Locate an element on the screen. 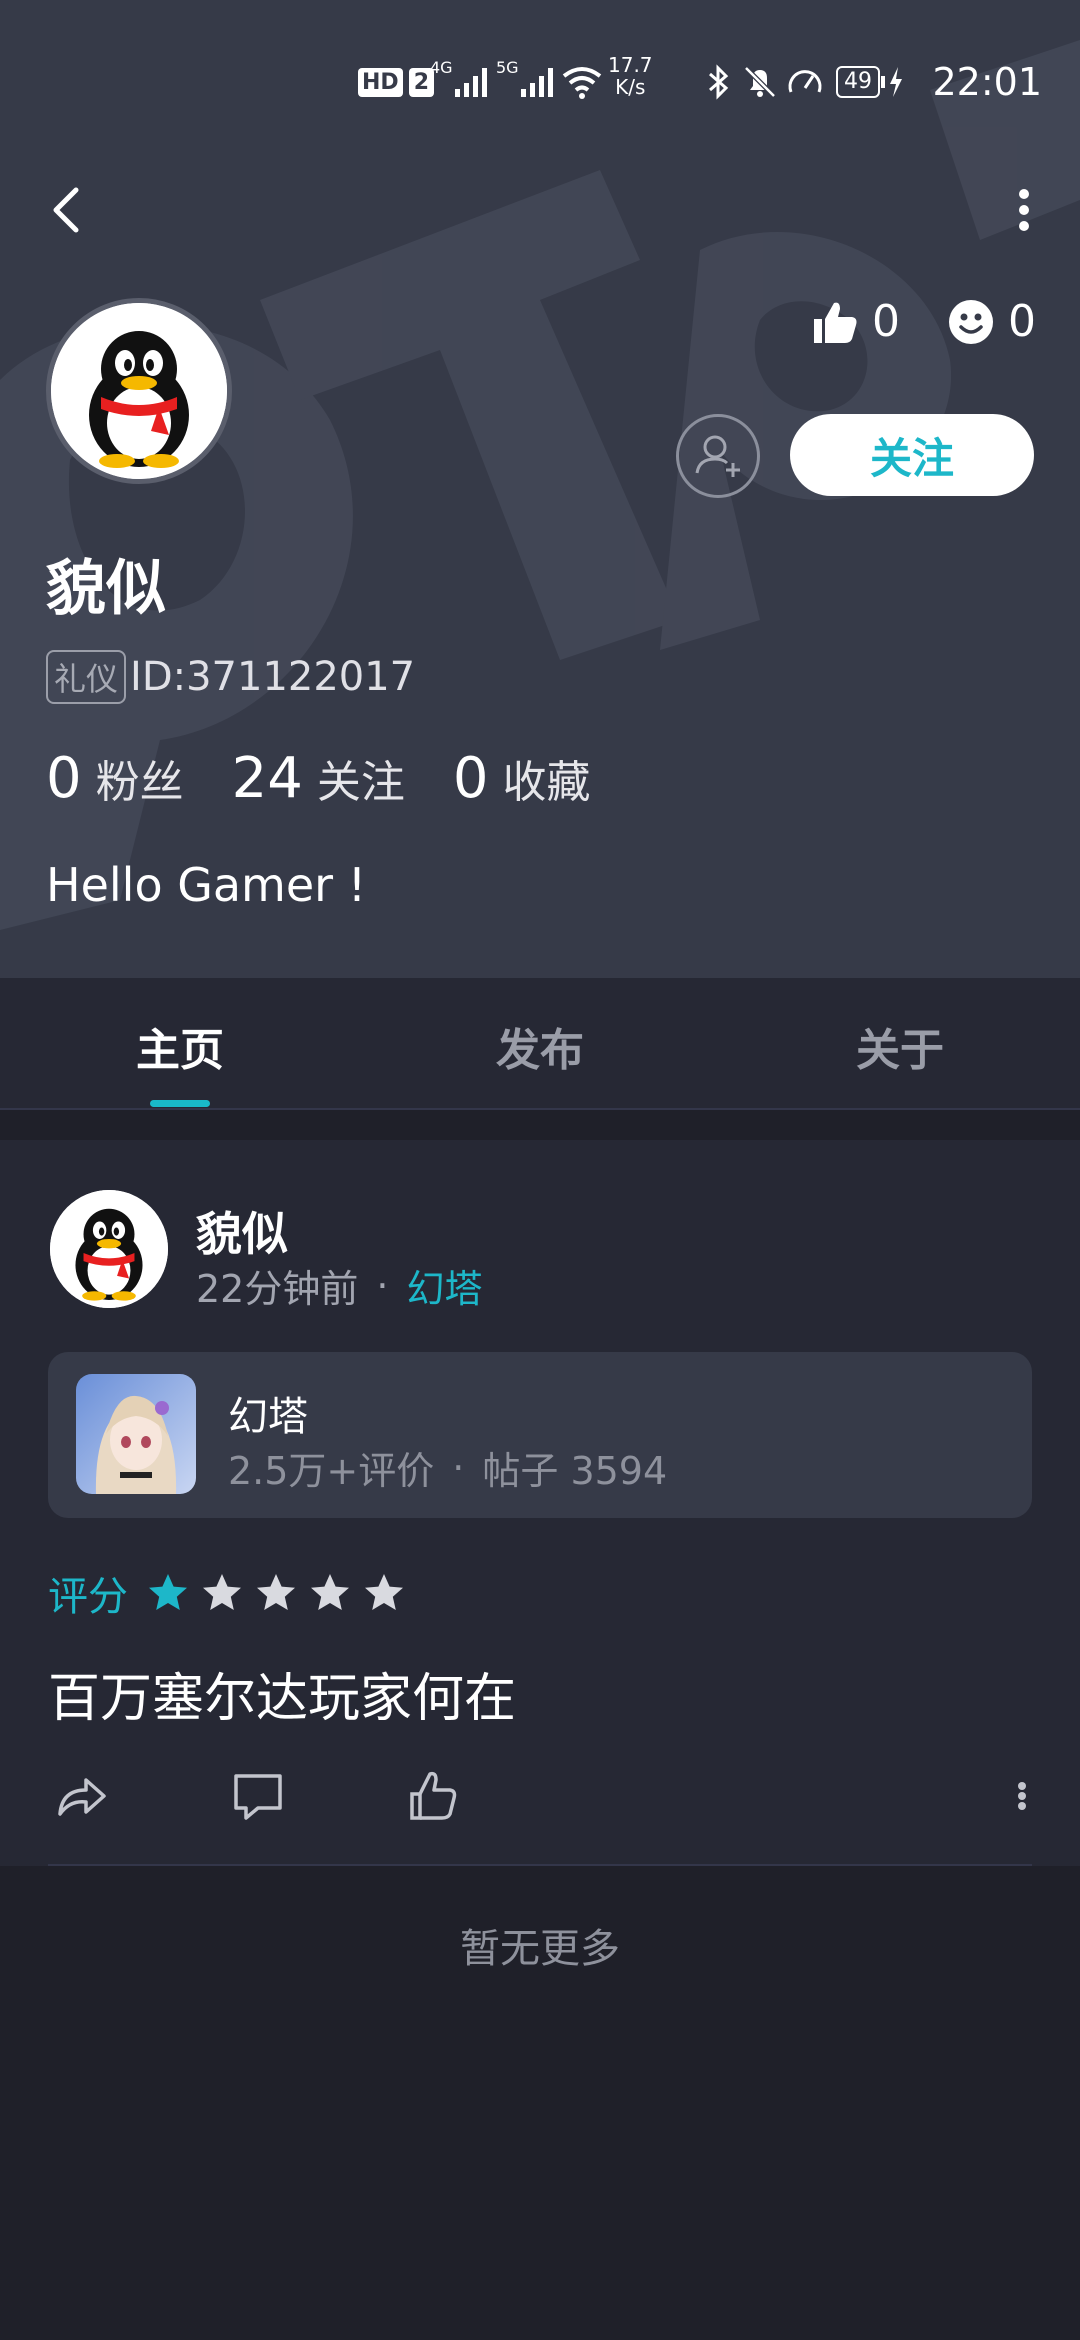 This screenshot has height=2340, width=1080. following-count: 24 is located at coordinates (267, 778).